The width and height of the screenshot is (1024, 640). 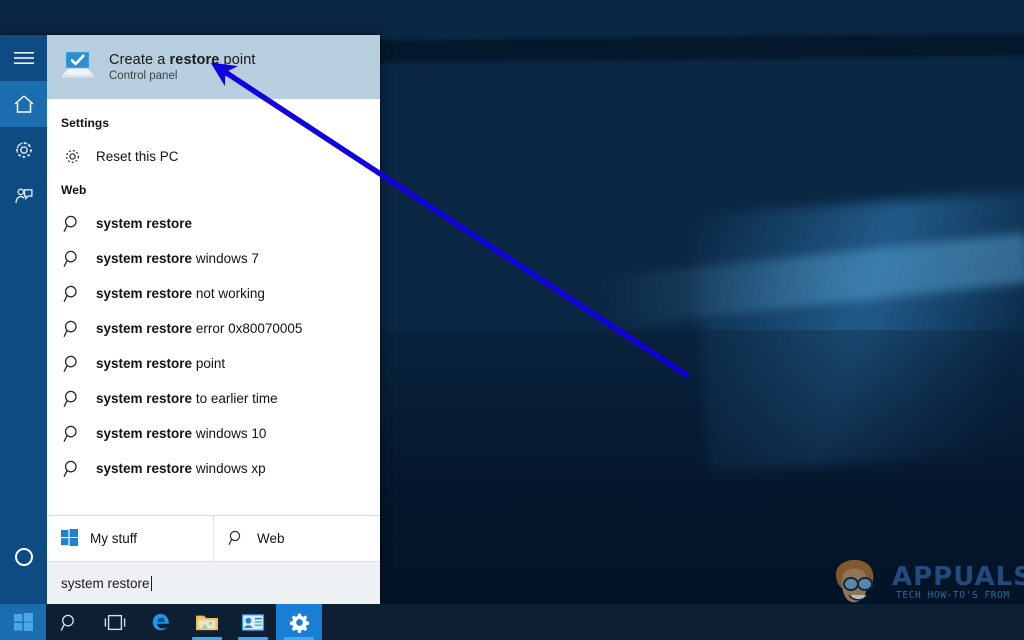 What do you see at coordinates (271, 538) in the screenshot?
I see `tab-web-label: Web` at bounding box center [271, 538].